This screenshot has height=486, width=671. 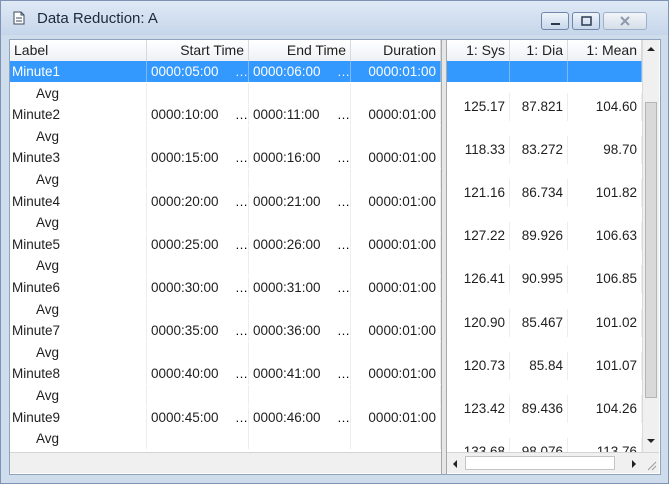 What do you see at coordinates (544, 106) in the screenshot?
I see `table-row: 125.17 87.821 104.60` at bounding box center [544, 106].